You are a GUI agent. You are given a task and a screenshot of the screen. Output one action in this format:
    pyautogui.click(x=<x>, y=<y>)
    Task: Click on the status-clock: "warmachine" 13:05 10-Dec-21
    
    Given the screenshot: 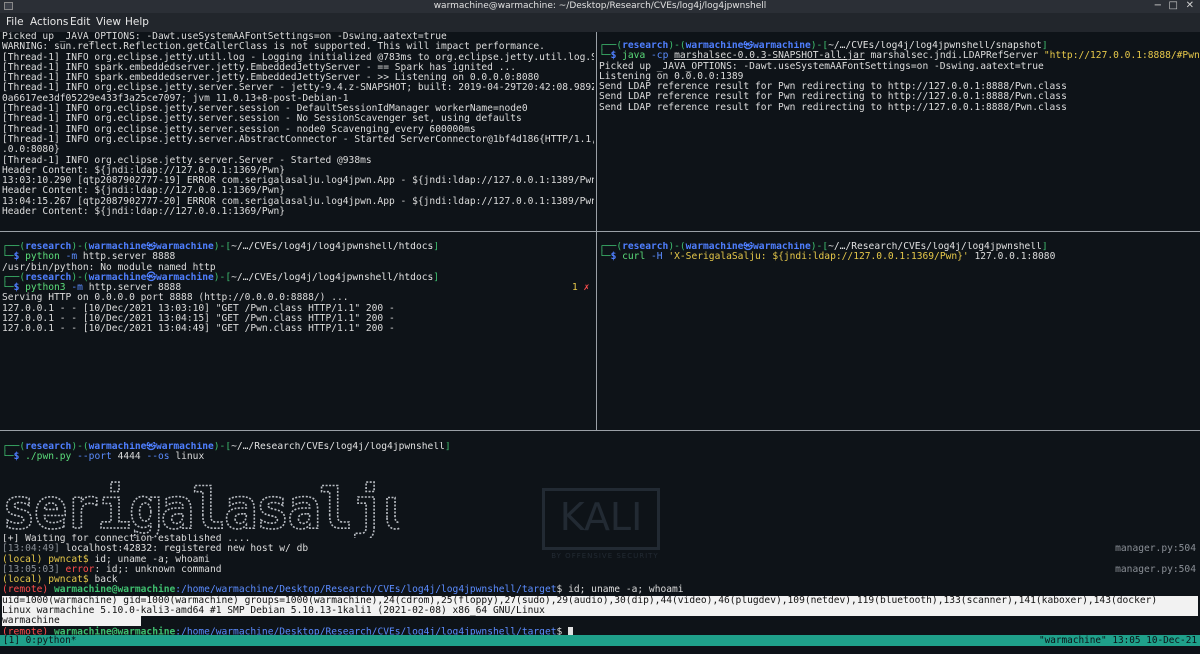 What is the action you would take?
    pyautogui.click(x=1117, y=640)
    